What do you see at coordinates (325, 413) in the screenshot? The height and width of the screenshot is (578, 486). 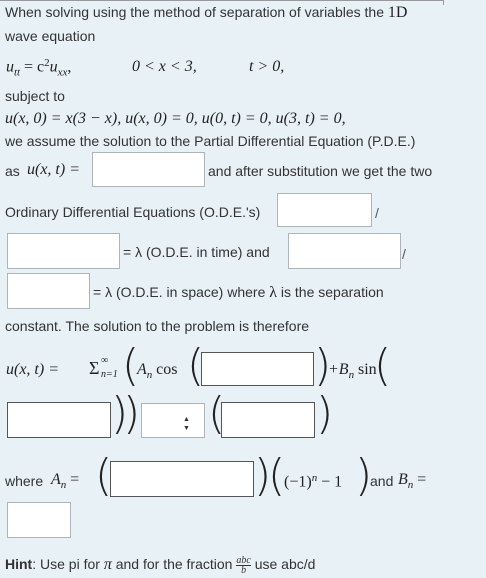 I see `time-close-paren: )` at bounding box center [325, 413].